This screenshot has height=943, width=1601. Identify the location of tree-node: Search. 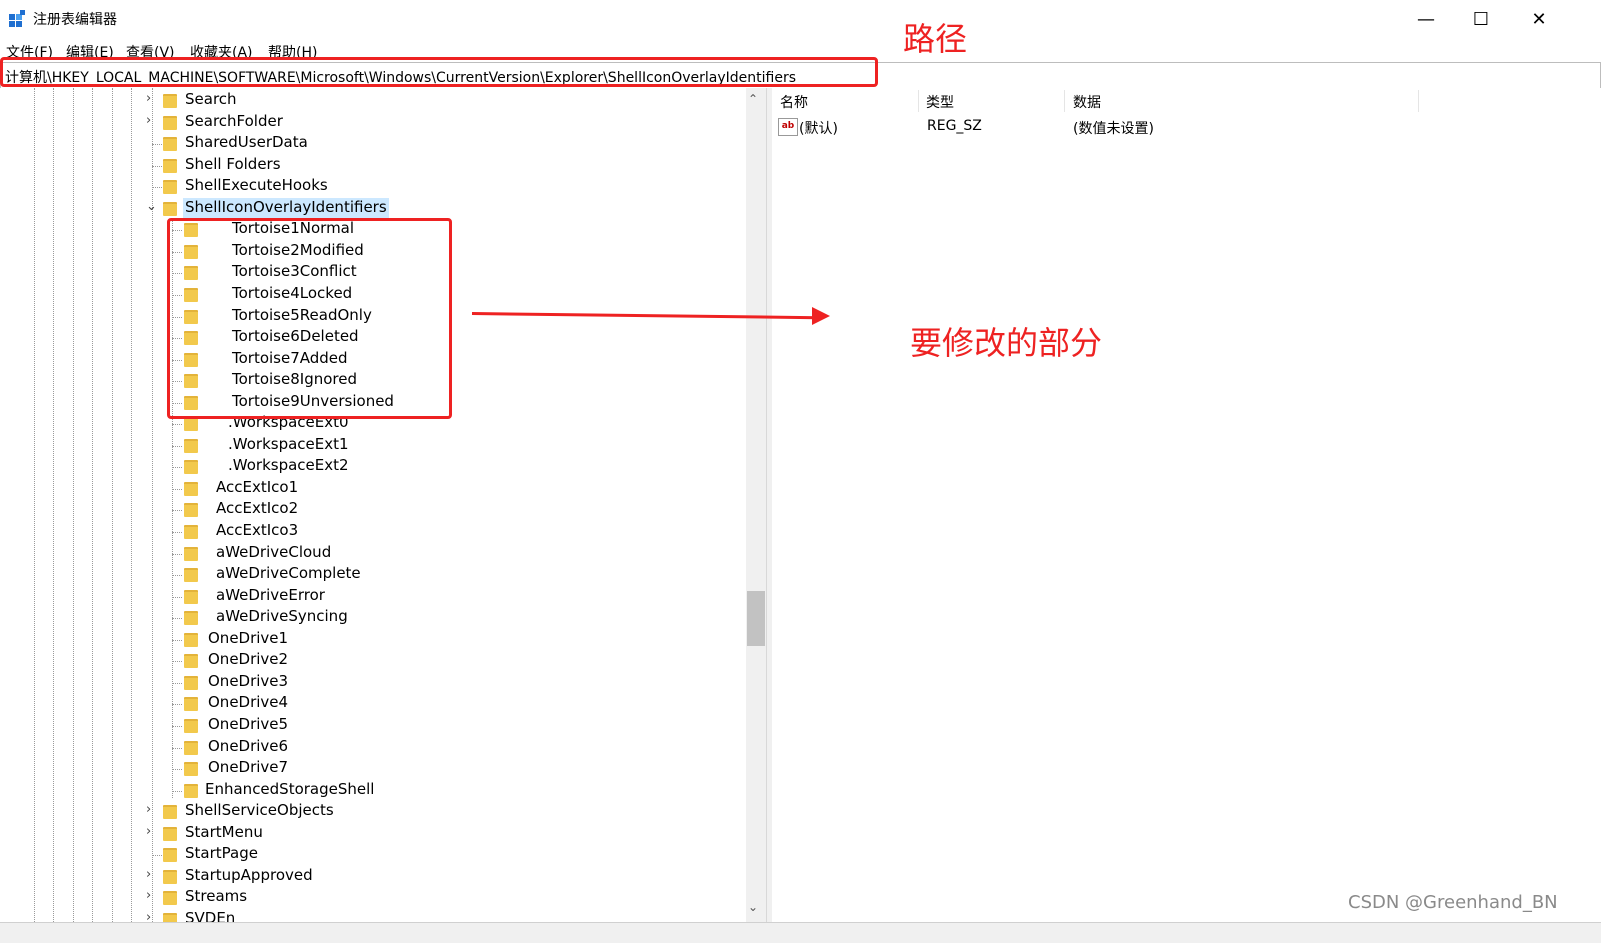
(211, 101).